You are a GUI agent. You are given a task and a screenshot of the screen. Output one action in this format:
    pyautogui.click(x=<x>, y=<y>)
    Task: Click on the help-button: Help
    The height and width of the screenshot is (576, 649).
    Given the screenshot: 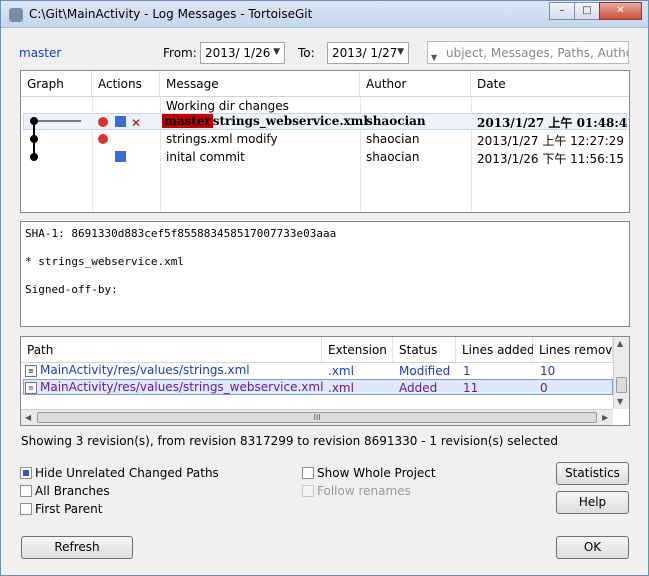 What is the action you would take?
    pyautogui.click(x=592, y=502)
    